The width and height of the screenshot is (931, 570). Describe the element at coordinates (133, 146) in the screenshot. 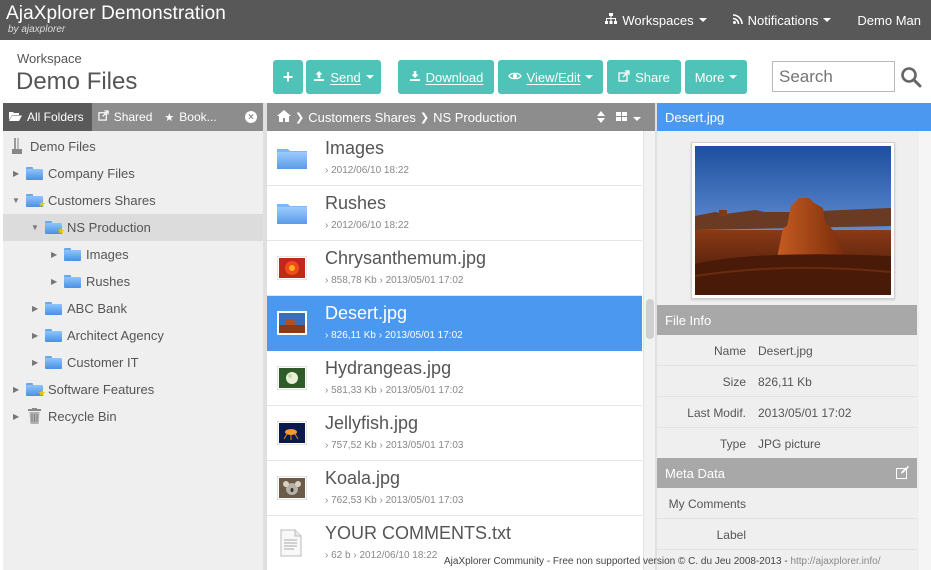

I see `tree-root: Demo Files` at that location.